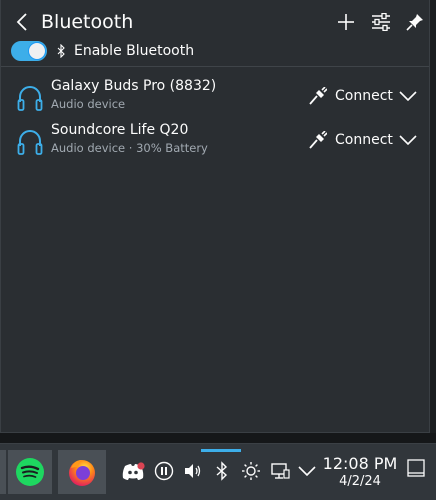 The image size is (436, 500). What do you see at coordinates (37, 51) in the screenshot?
I see `switch-knob` at bounding box center [37, 51].